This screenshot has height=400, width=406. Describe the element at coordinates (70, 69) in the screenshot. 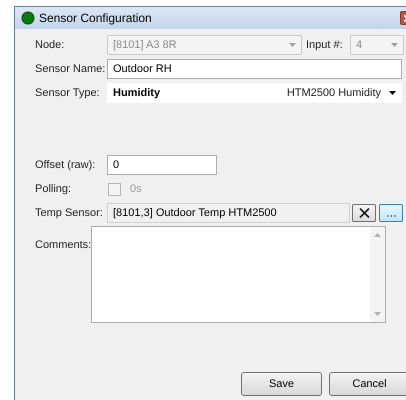

I see `field-label: Sensor Name:` at that location.